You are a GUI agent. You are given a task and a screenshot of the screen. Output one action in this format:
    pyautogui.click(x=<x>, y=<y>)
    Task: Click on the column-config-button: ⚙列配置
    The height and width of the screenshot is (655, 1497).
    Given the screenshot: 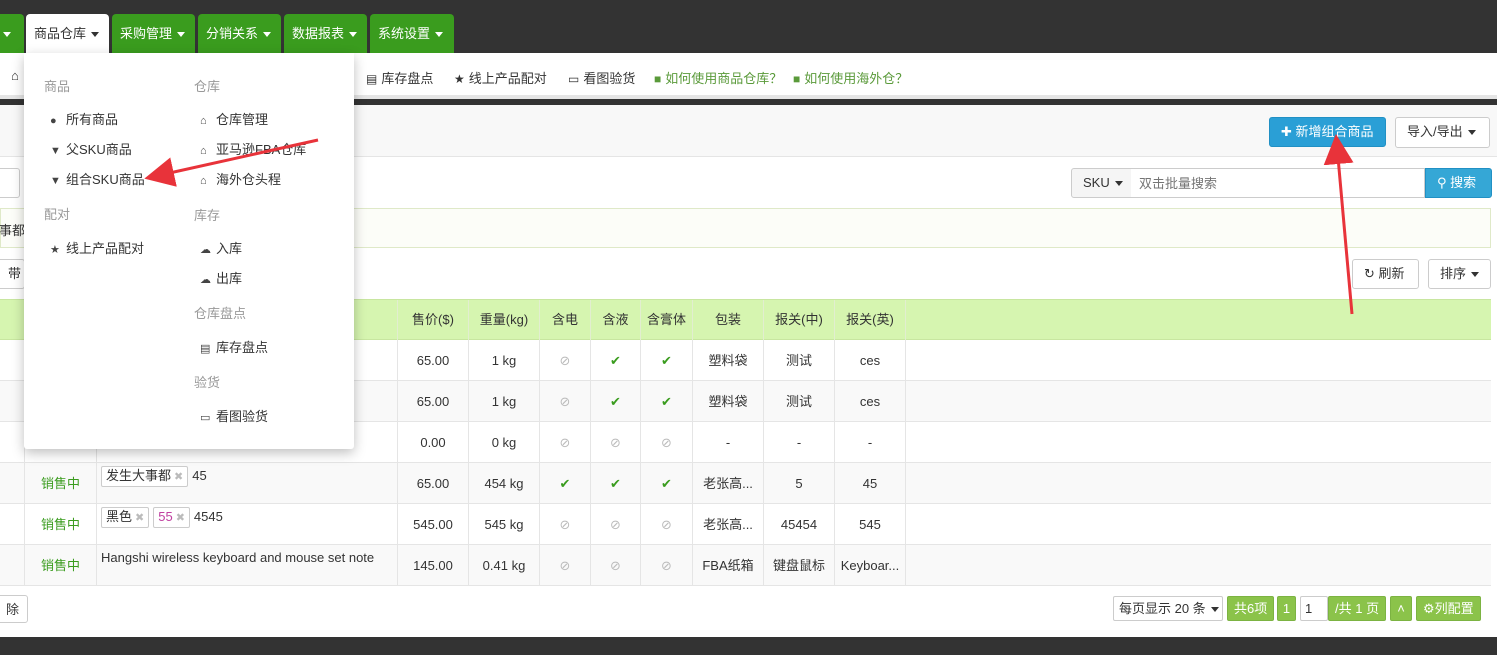 What is the action you would take?
    pyautogui.click(x=1448, y=608)
    